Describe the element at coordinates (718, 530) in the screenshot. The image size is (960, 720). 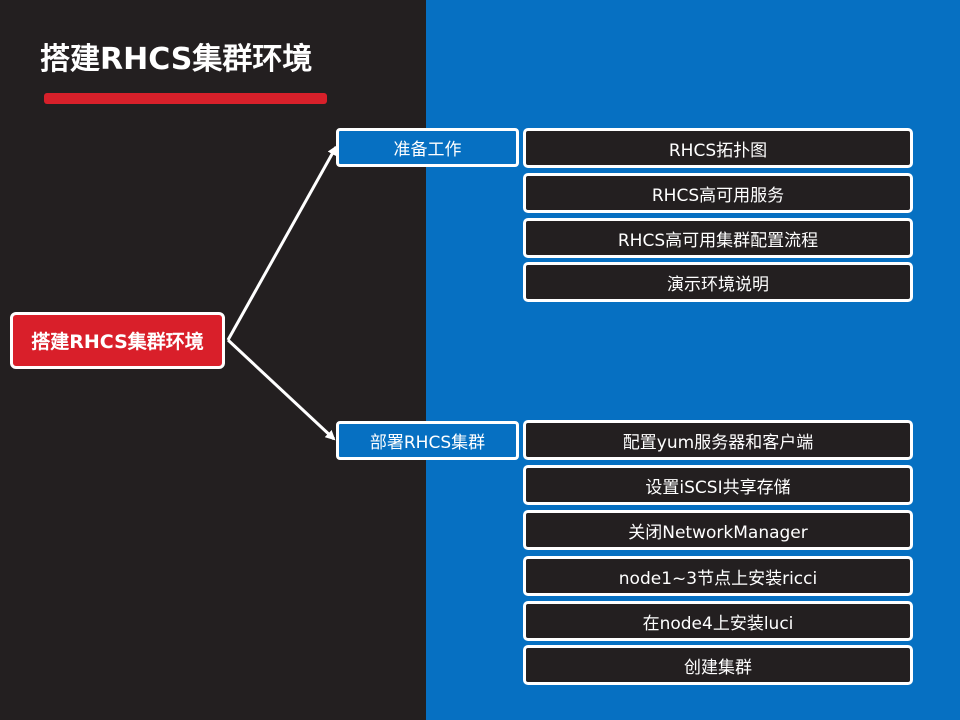
I see `leaf-node-deploy-3: 关闭NetworkManager` at that location.